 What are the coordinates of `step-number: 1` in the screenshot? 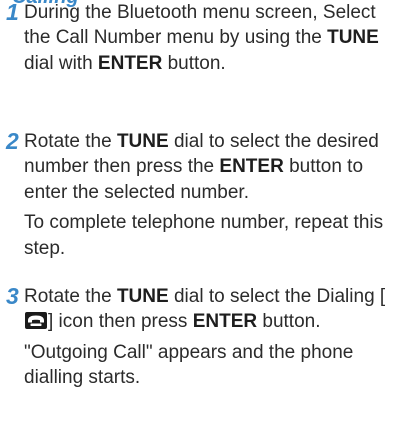 It's located at (12, 12).